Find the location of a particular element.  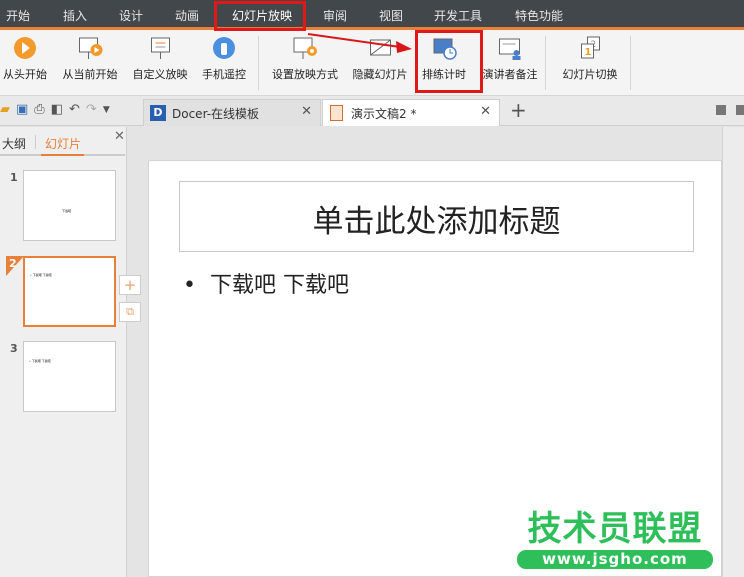

print-icon: ⎙ is located at coordinates (39, 109).